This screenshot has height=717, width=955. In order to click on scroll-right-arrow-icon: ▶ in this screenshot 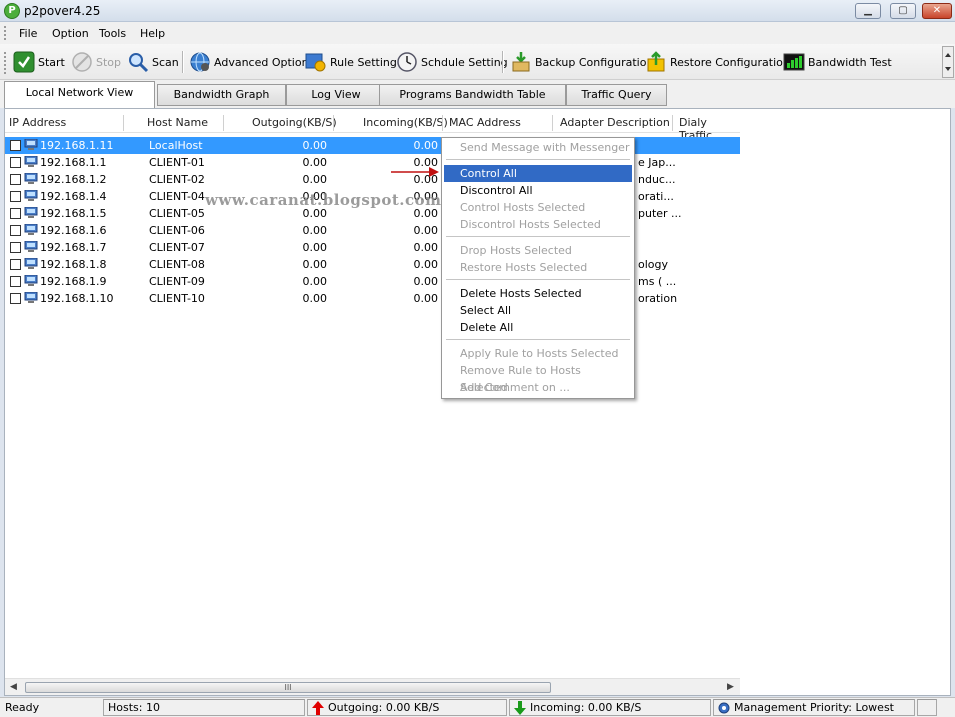, I will do `click(730, 687)`.